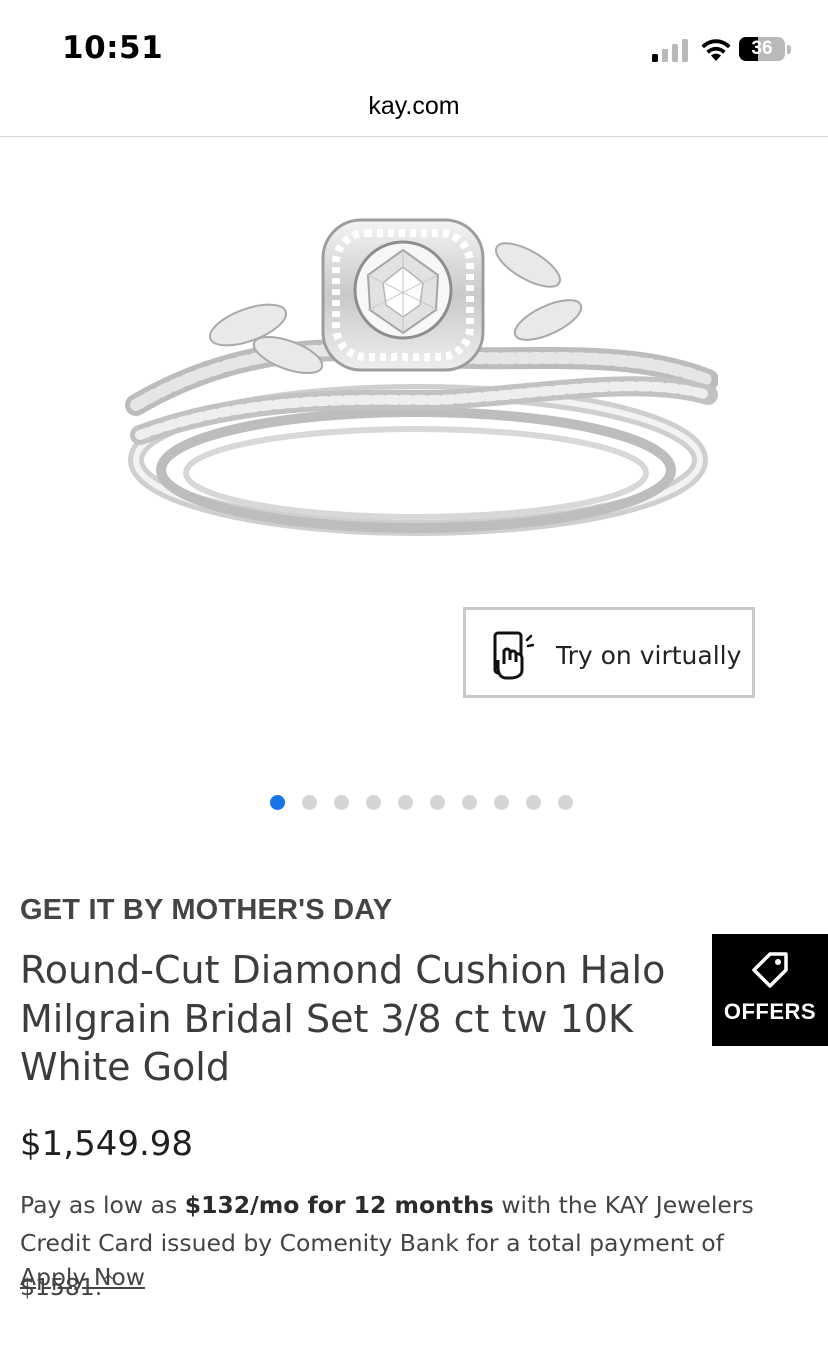 The height and width of the screenshot is (1348, 828). Describe the element at coordinates (102, 1205) in the screenshot. I see `financing-prefix: Pay as low as` at that location.